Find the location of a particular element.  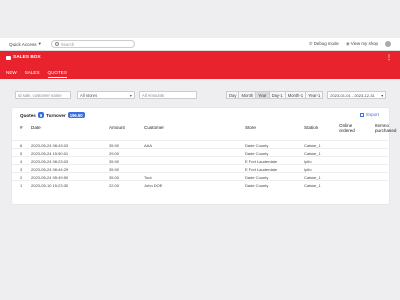

tab-quotes: QUOTES is located at coordinates (57, 74).